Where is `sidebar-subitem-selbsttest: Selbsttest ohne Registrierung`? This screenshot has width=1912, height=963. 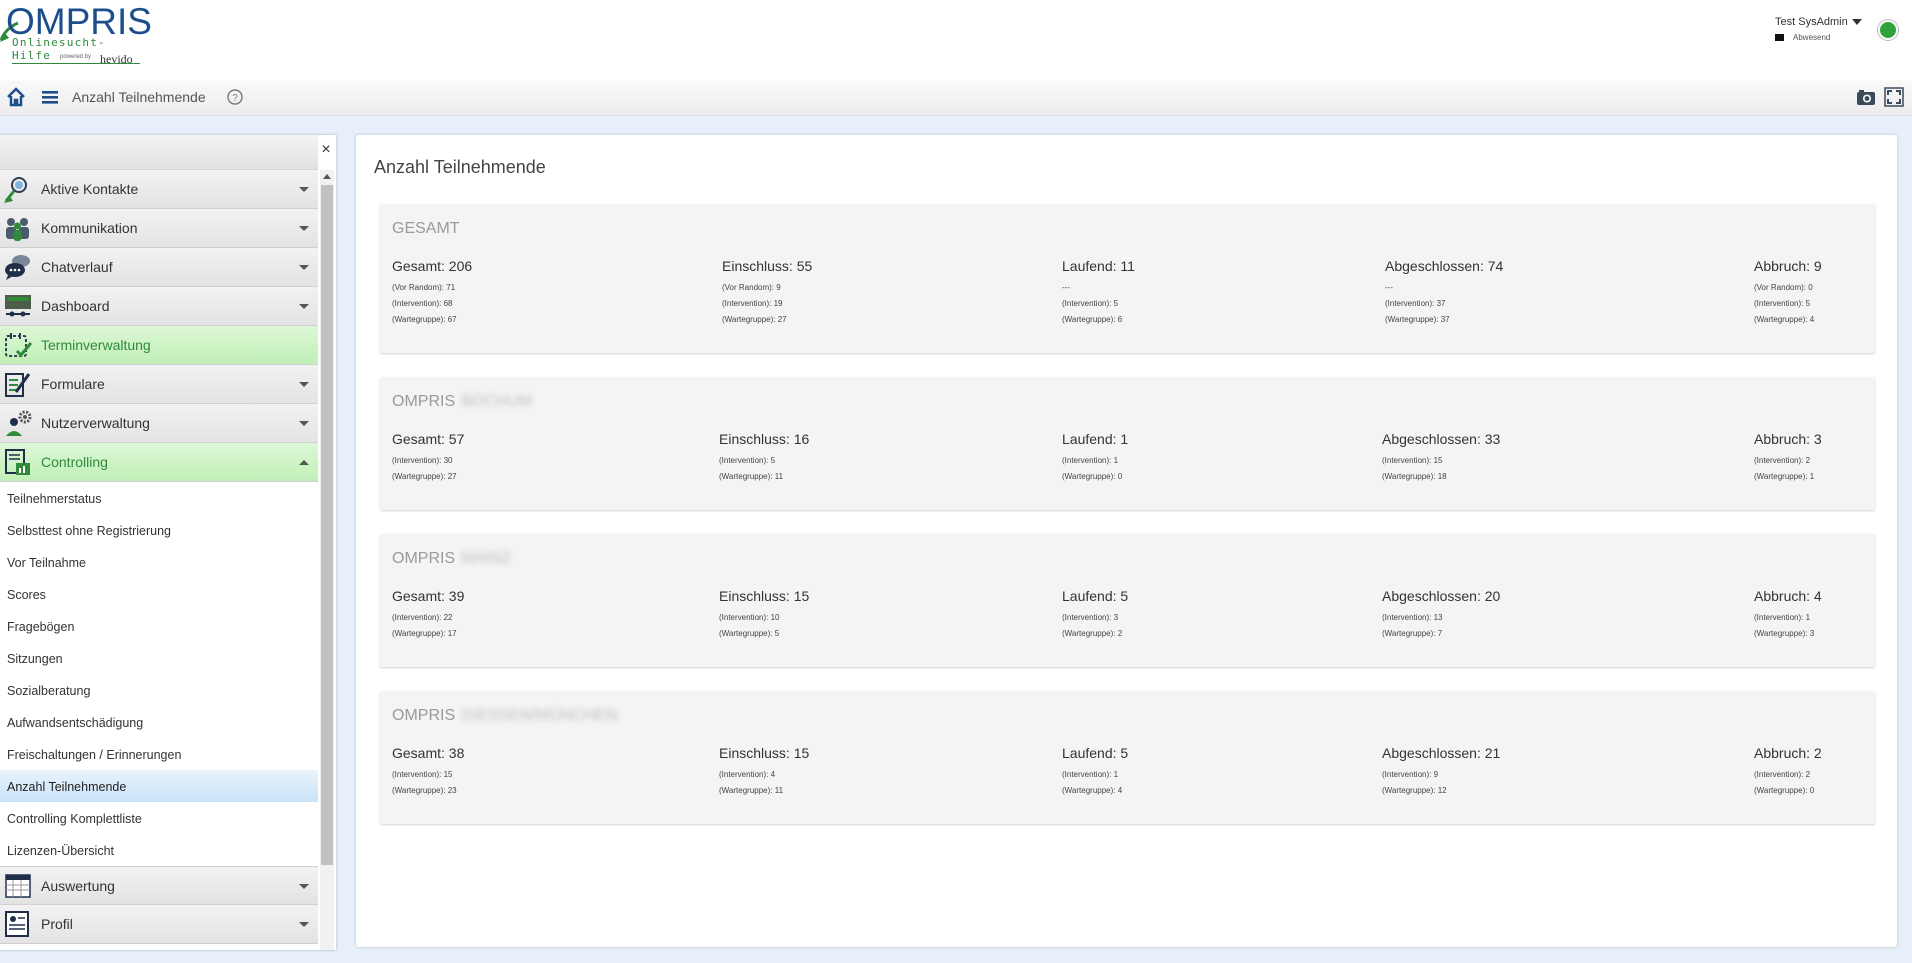
sidebar-subitem-selbsttest: Selbsttest ohne Registrierung is located at coordinates (159, 530).